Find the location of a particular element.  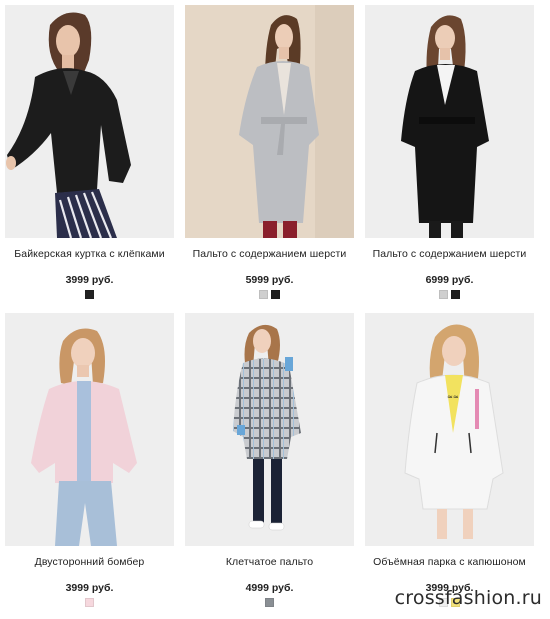

product-price: 5999 руб. is located at coordinates (269, 280).